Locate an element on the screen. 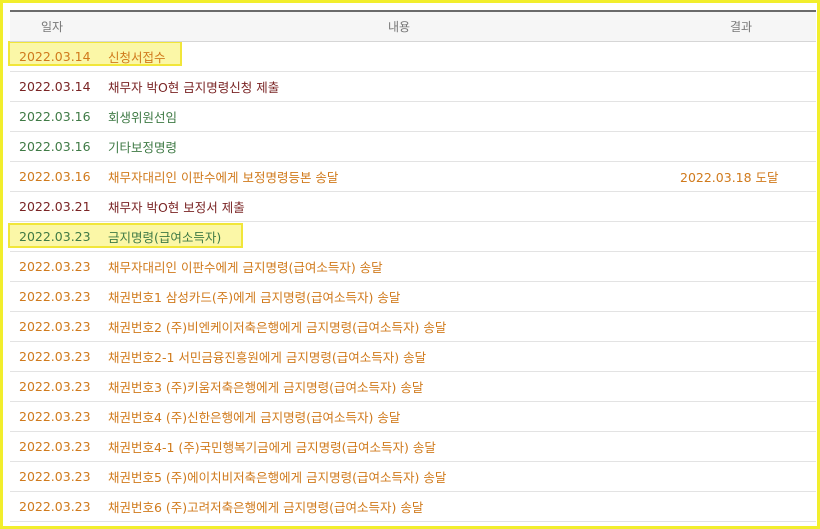 This screenshot has width=820, height=529. row-content: 채권번호2-1 서민금융진흥원에게 금지명령(급여소득자) 송달 is located at coordinates (267, 357).